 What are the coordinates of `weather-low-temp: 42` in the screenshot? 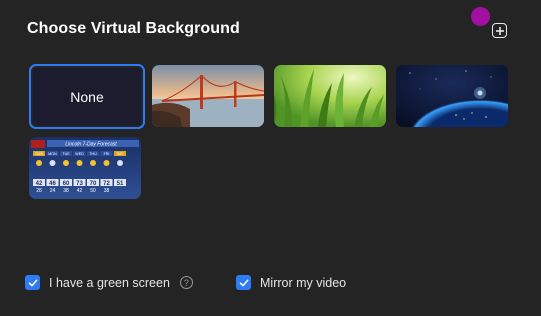 It's located at (80, 191).